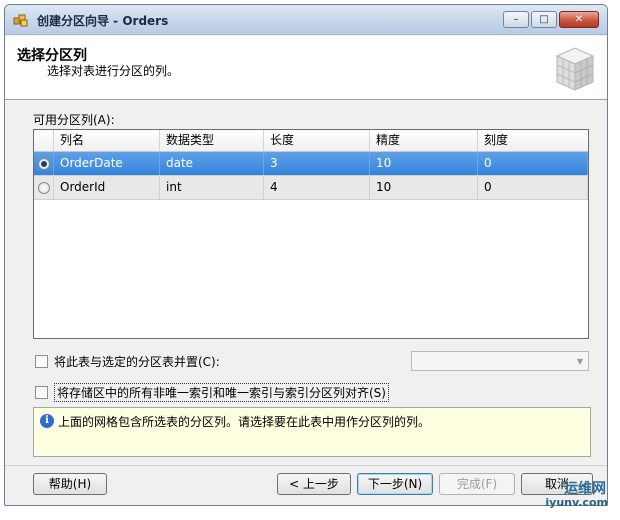  I want to click on grid-row-orderdate: OrderDate date 3 10 0, so click(311, 164).